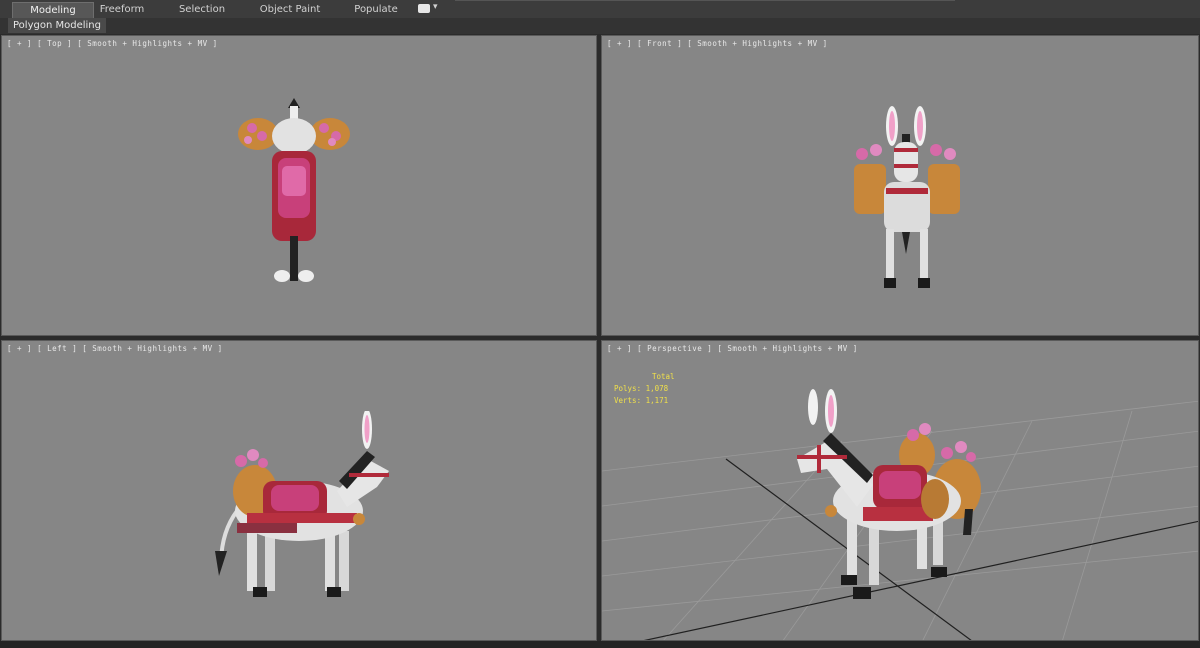 The width and height of the screenshot is (1200, 648). I want to click on divider, so click(705, 0).